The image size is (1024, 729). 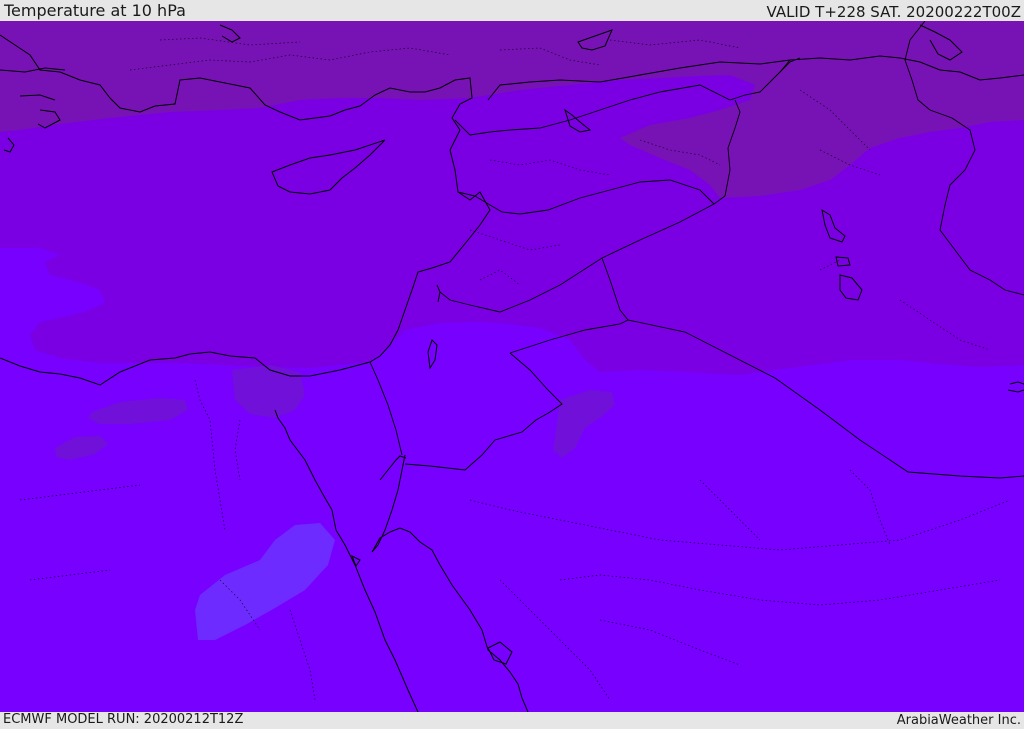 What do you see at coordinates (123, 719) in the screenshot?
I see `model-run-label: ECMWF MODEL RUN: 20200212T12Z` at bounding box center [123, 719].